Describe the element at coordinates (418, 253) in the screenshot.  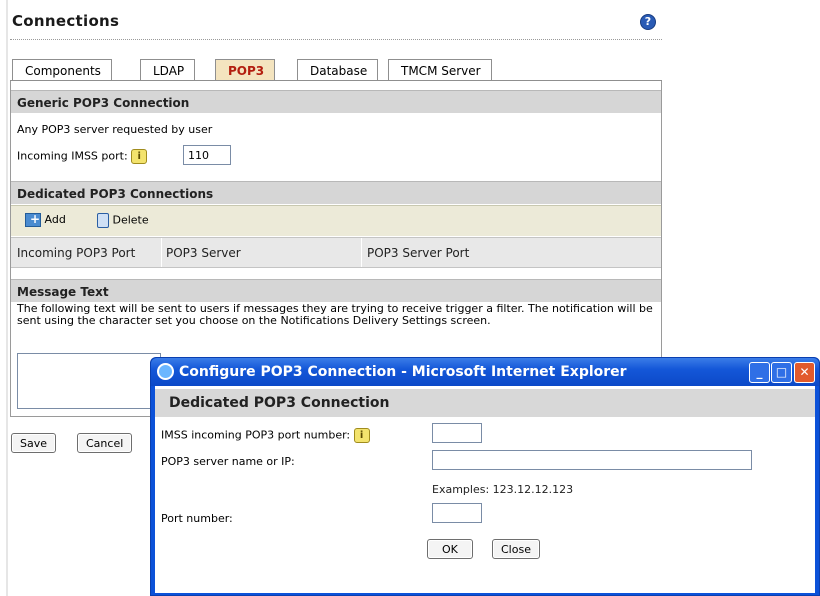
I see `column-pop3-server-port: POP3 Server Port` at that location.